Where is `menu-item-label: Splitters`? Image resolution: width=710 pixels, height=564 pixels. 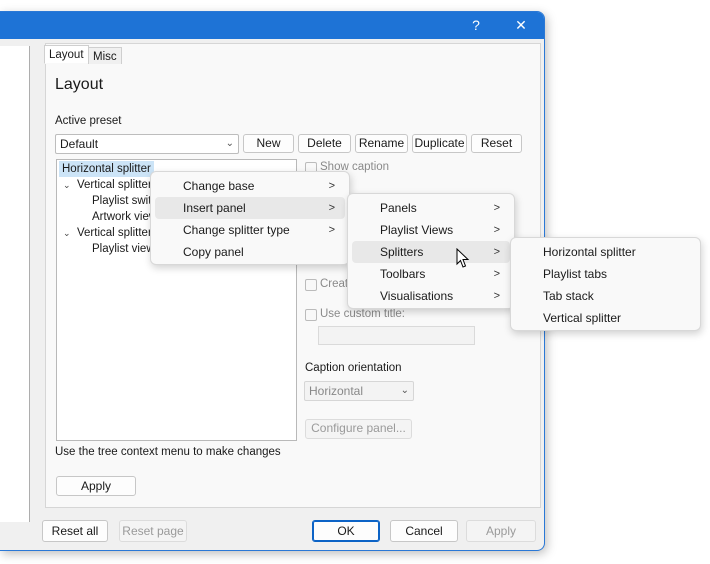
menu-item-label: Splitters is located at coordinates (402, 252).